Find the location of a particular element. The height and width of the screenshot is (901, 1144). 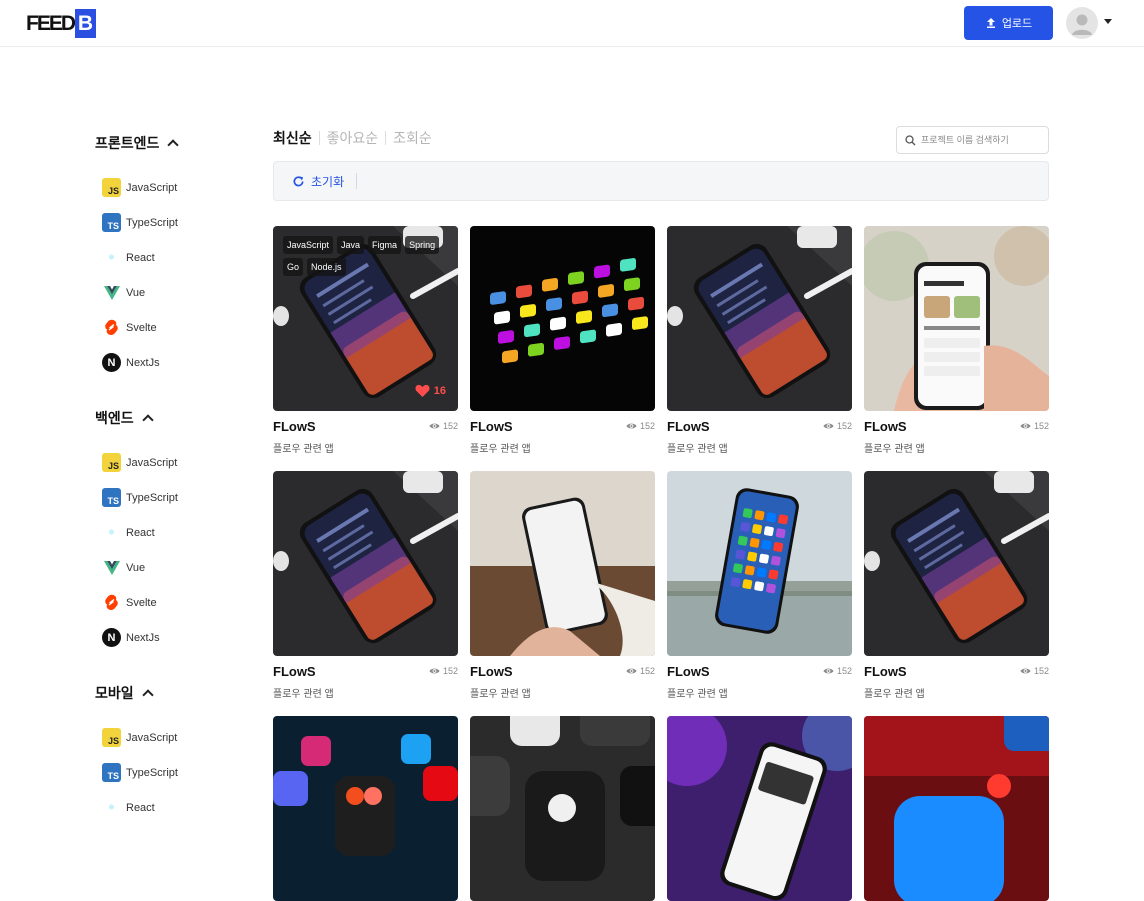

upload-button: 업로드 is located at coordinates (1008, 23).